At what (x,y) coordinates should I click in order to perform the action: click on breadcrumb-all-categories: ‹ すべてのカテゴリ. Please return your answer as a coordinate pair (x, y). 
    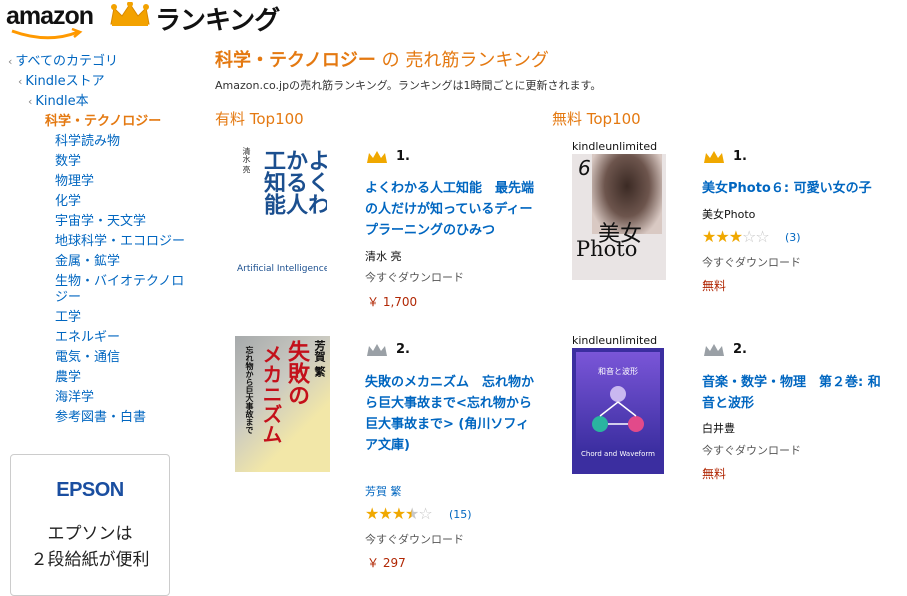
    Looking at the image, I should click on (103, 62).